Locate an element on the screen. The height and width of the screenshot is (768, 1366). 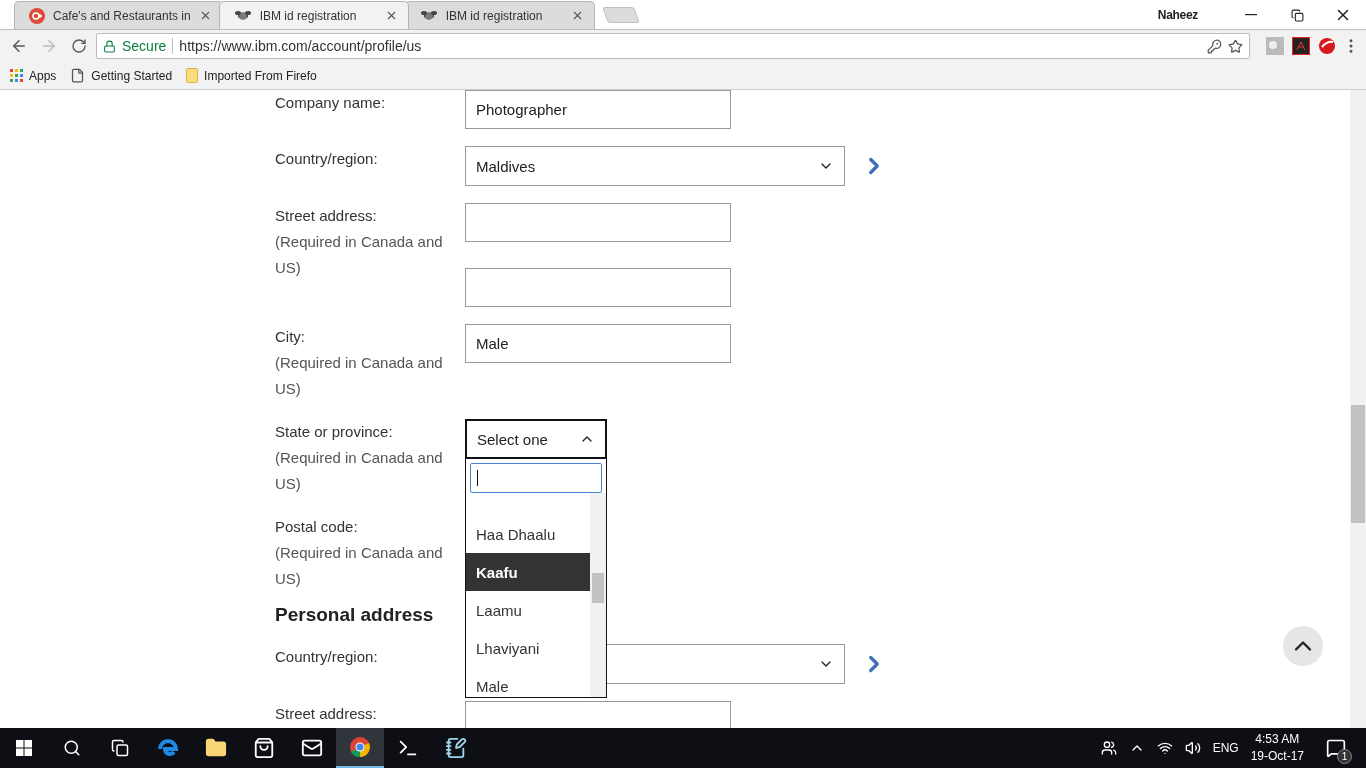
bookmark-item: Imported From Firefo is located at coordinates (251, 75).